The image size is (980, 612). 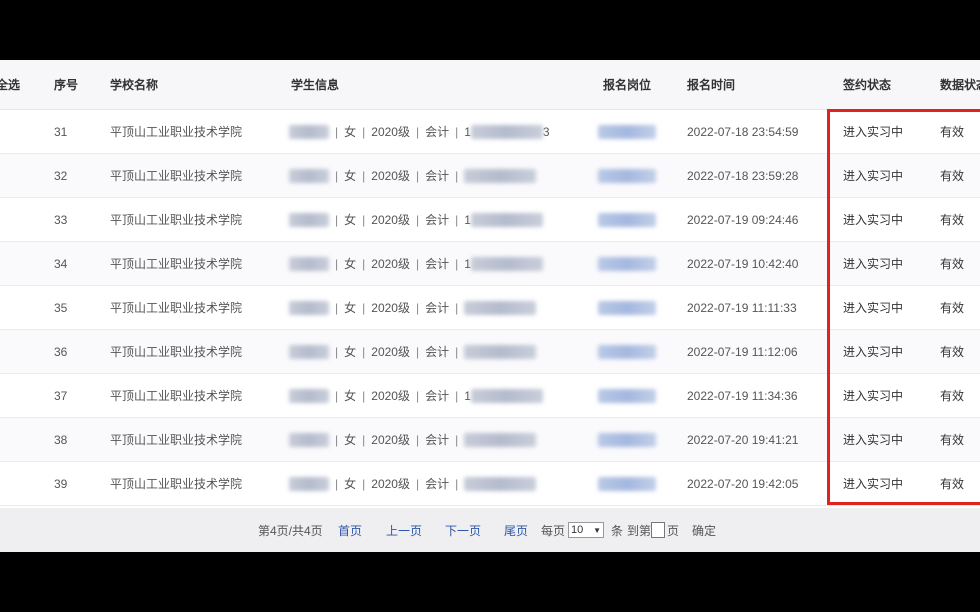 What do you see at coordinates (546, 131) in the screenshot?
I see `row-phone-tail: 3` at bounding box center [546, 131].